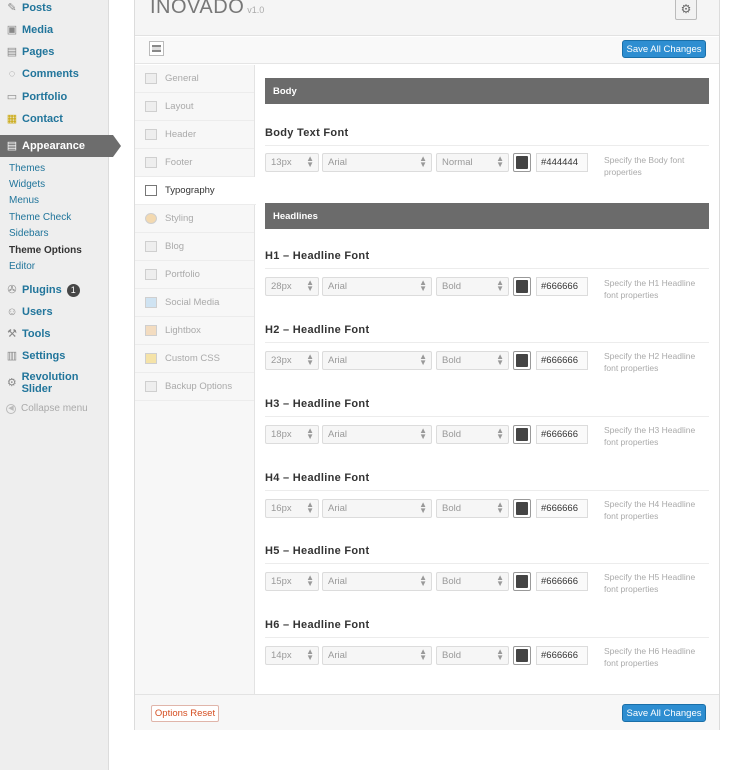 Image resolution: width=746 pixels, height=770 pixels. I want to click on nav-layout: Layout, so click(194, 107).